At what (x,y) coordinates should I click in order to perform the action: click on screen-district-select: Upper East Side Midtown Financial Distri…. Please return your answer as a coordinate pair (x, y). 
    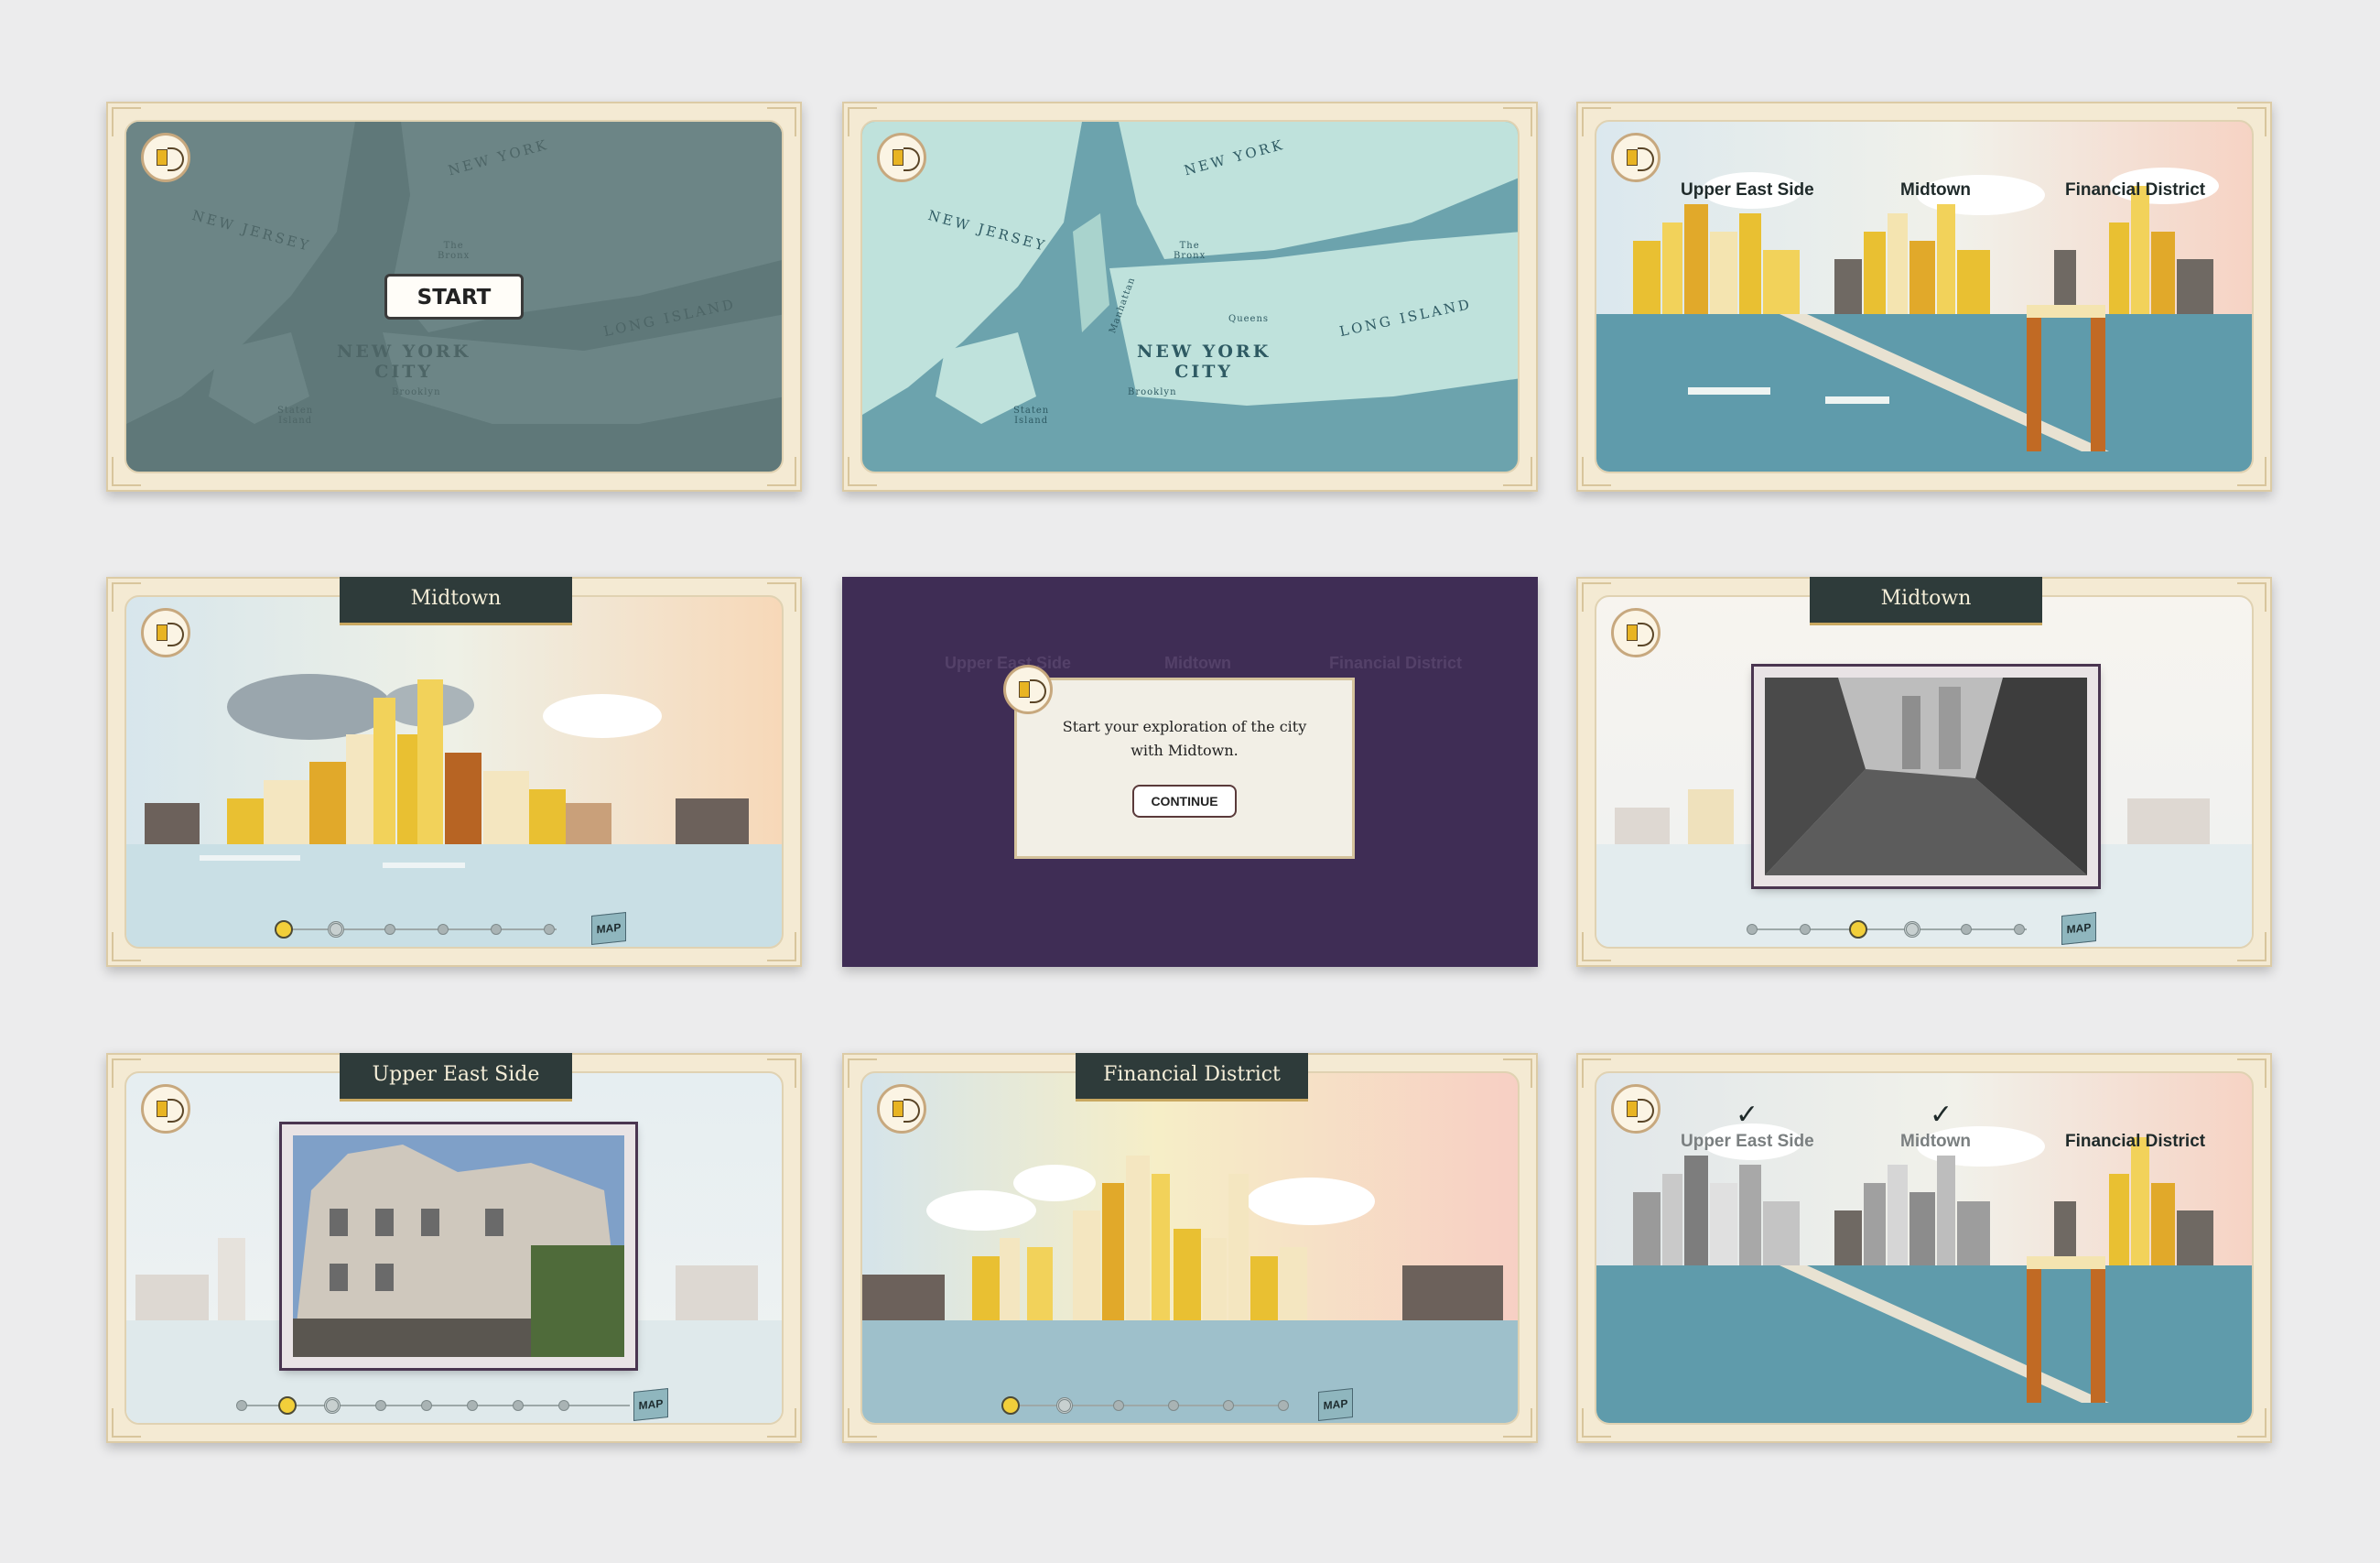
    Looking at the image, I should click on (1924, 297).